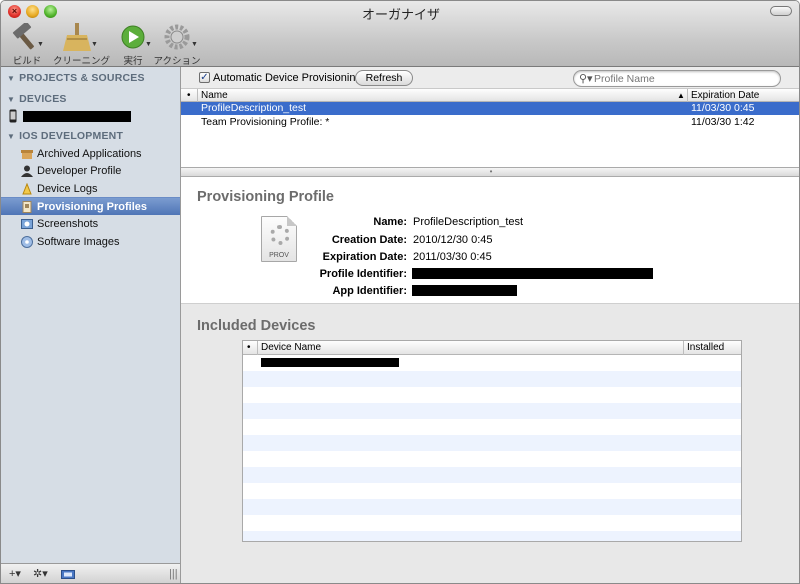 The height and width of the screenshot is (584, 800). Describe the element at coordinates (27, 207) in the screenshot. I see `profile-icon` at that location.